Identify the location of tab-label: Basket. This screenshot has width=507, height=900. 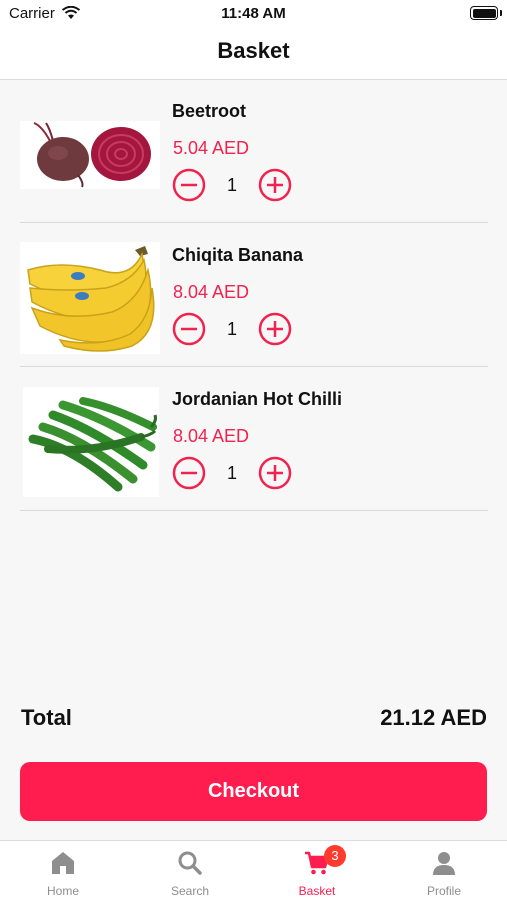
(317, 891).